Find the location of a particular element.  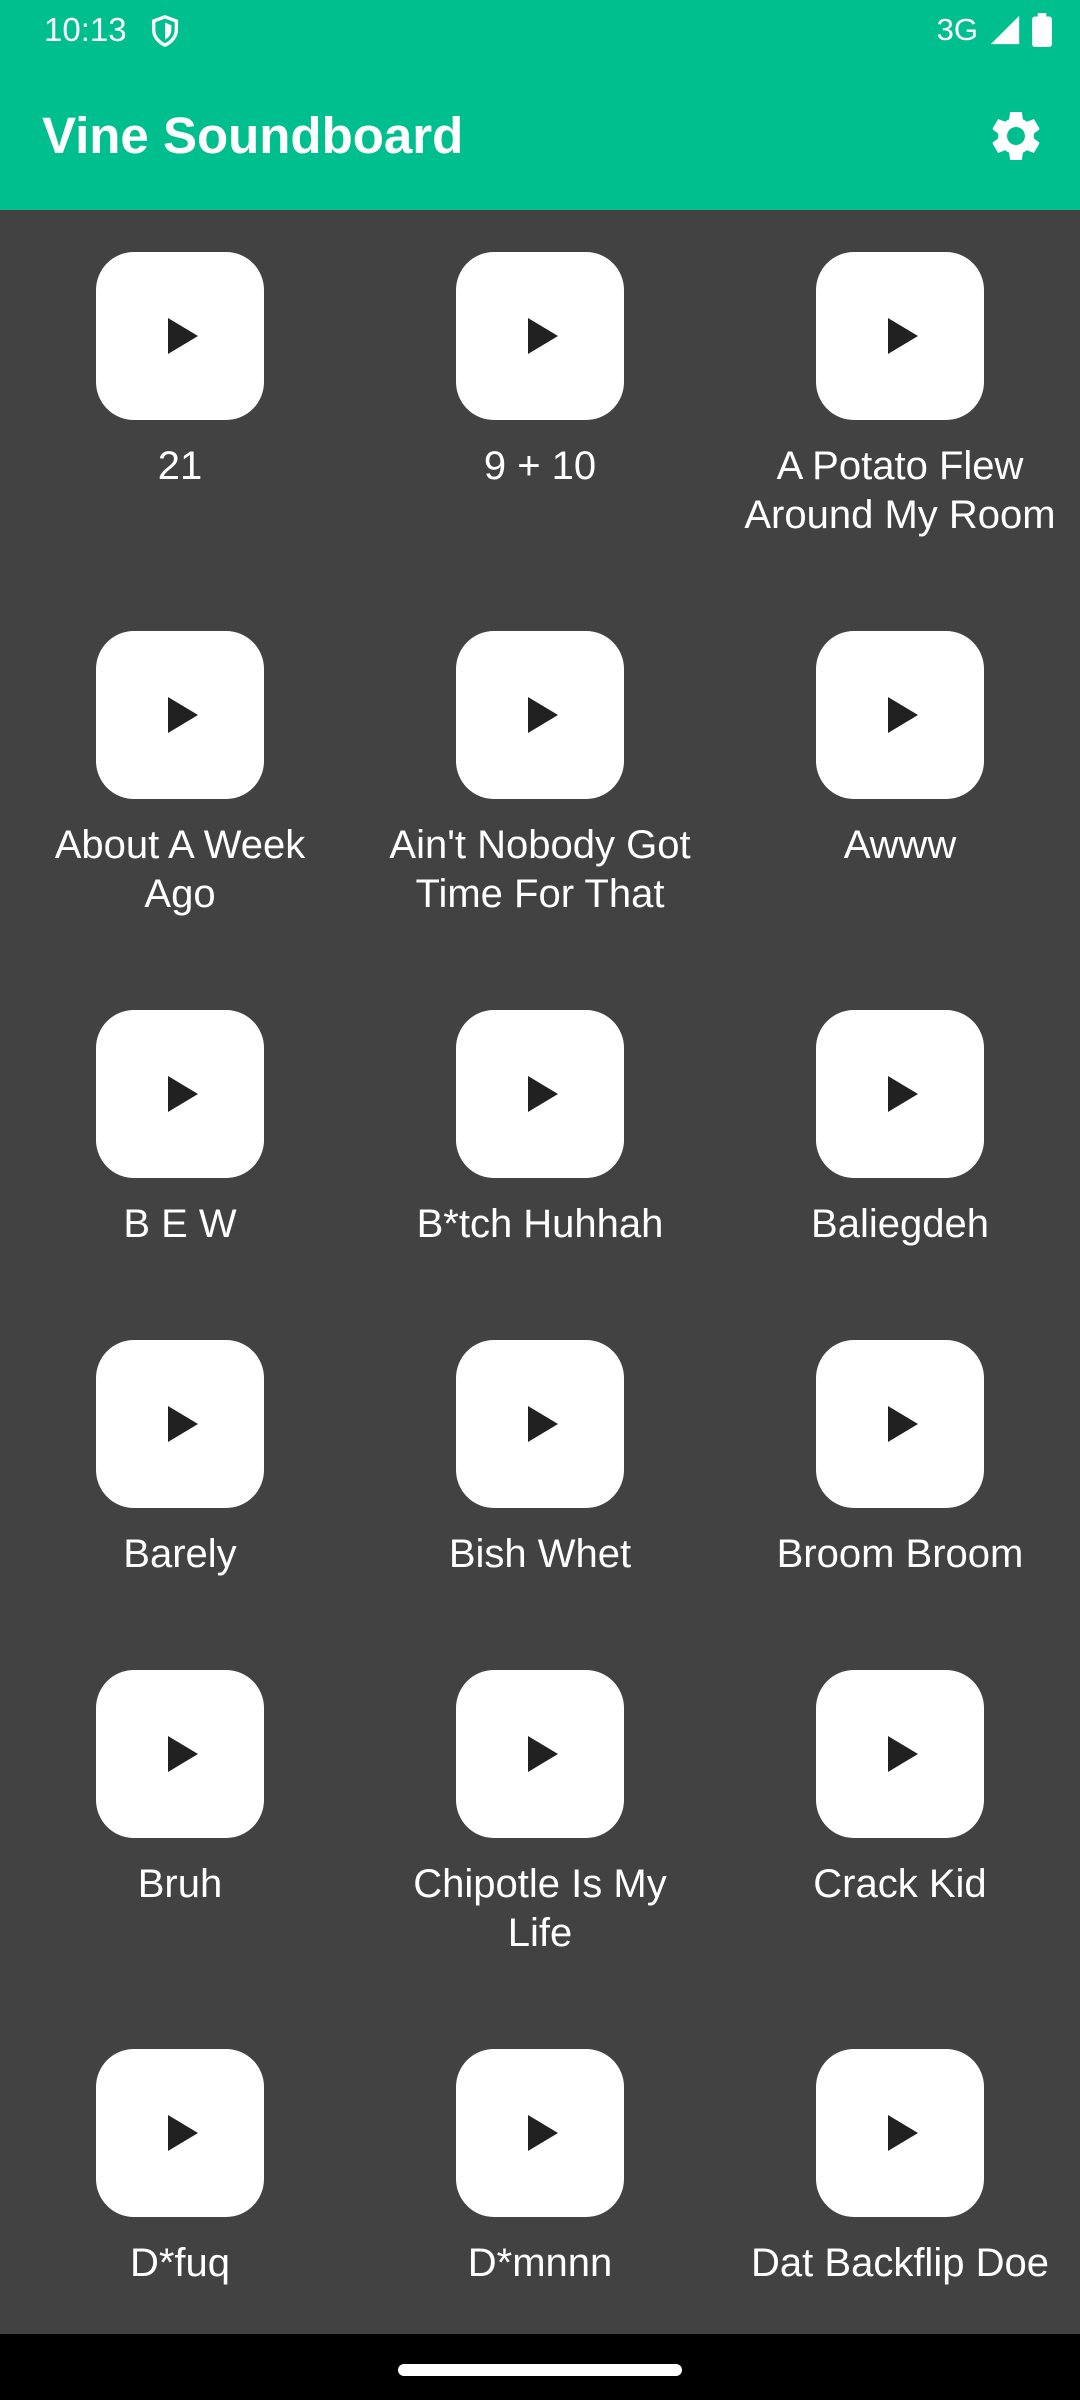

sound-item: A Potato Flew Around My Room is located at coordinates (900, 380).